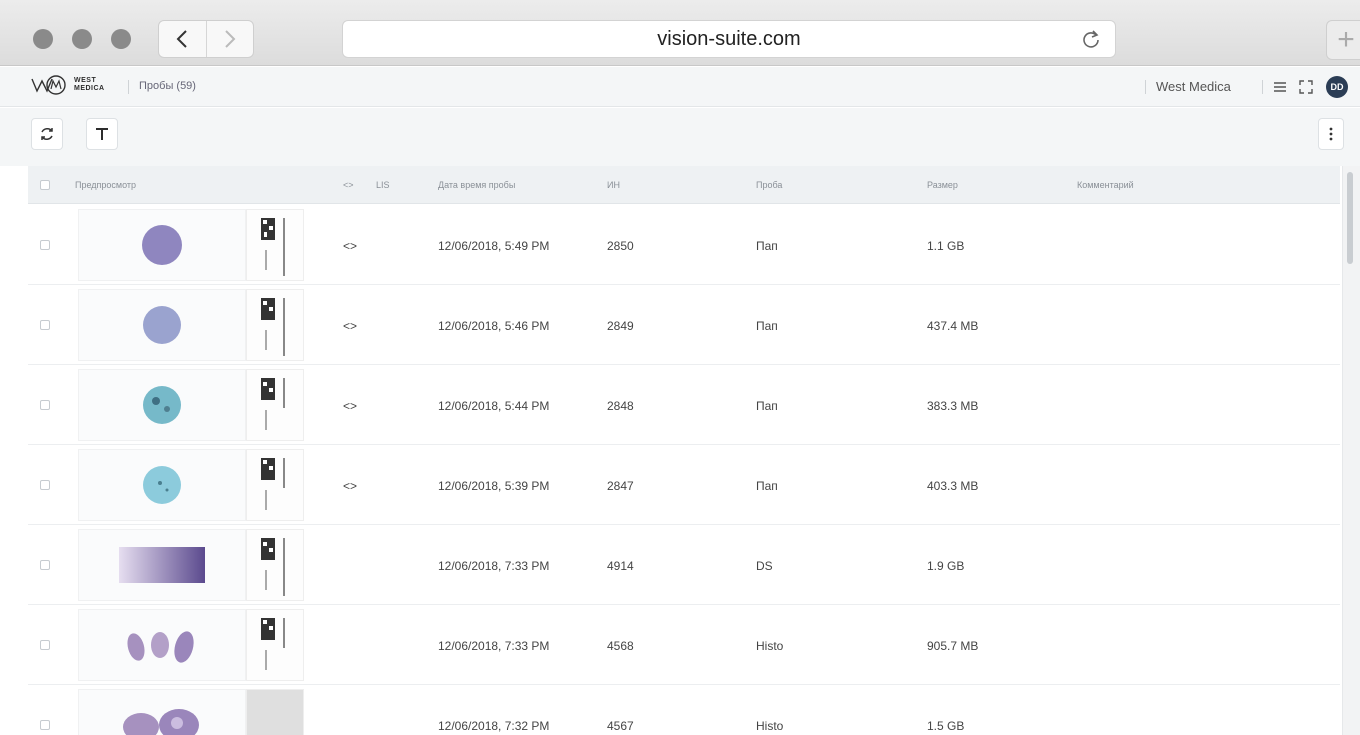  Describe the element at coordinates (167, 86) in the screenshot. I see `breadcrumb-samples: Пробы (59)` at that location.